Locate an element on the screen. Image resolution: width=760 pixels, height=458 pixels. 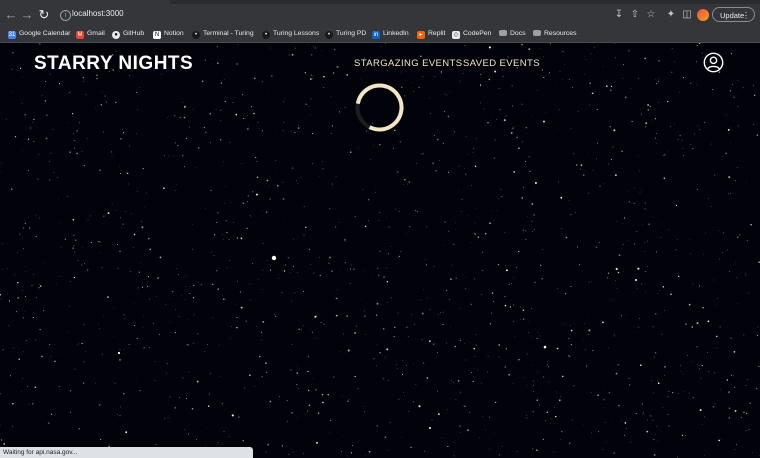
site-info-icon: i is located at coordinates (65, 15).